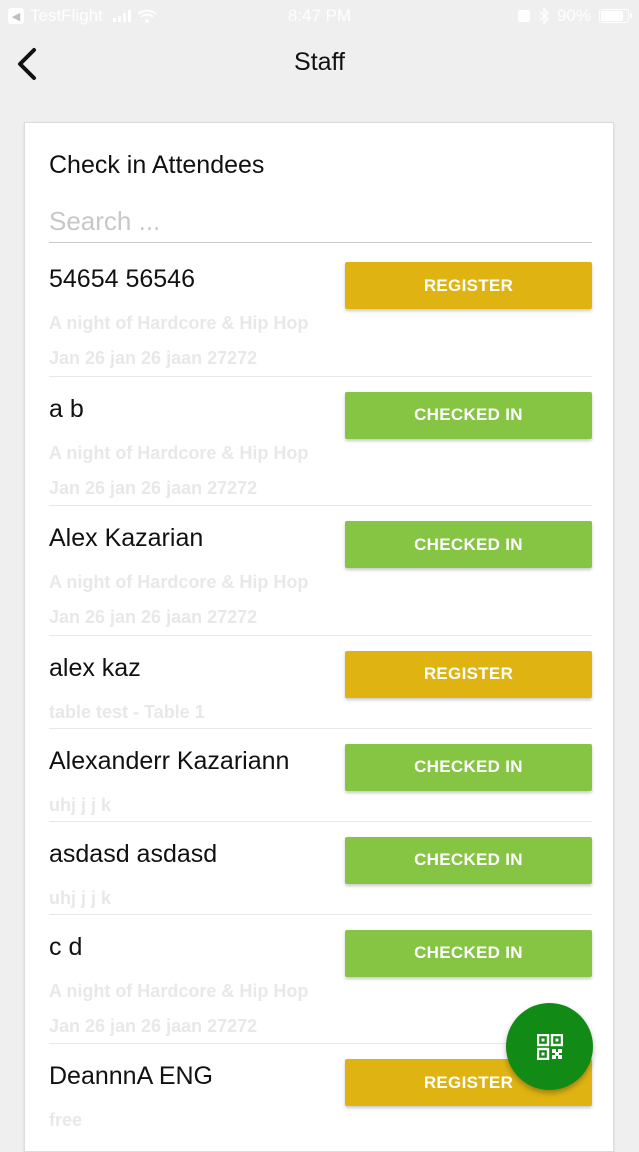 The image size is (639, 1152). I want to click on attendee-row: Alexanderr Kazariann uhj j j k CHECKED IN, so click(320, 775).